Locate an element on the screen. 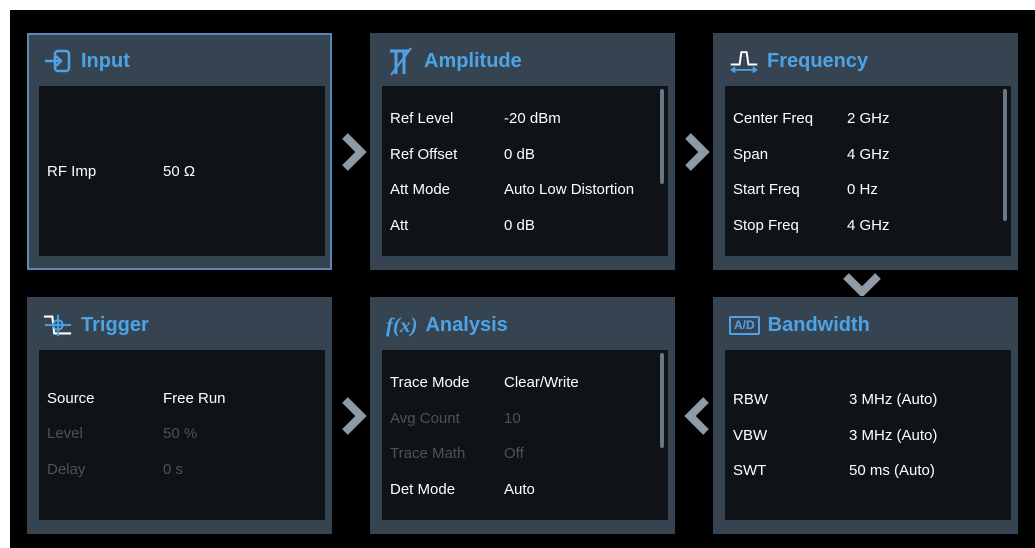  amplitude-icon is located at coordinates (401, 61).